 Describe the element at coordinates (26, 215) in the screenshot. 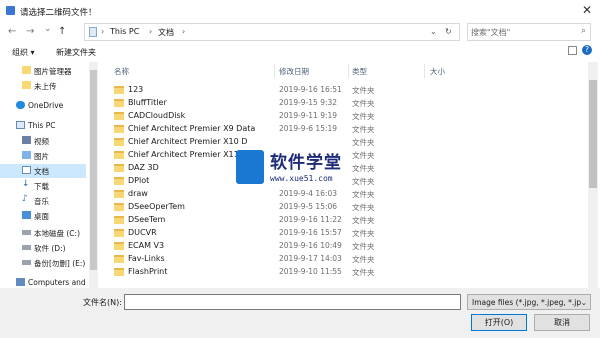

I see `desktop-icon` at that location.